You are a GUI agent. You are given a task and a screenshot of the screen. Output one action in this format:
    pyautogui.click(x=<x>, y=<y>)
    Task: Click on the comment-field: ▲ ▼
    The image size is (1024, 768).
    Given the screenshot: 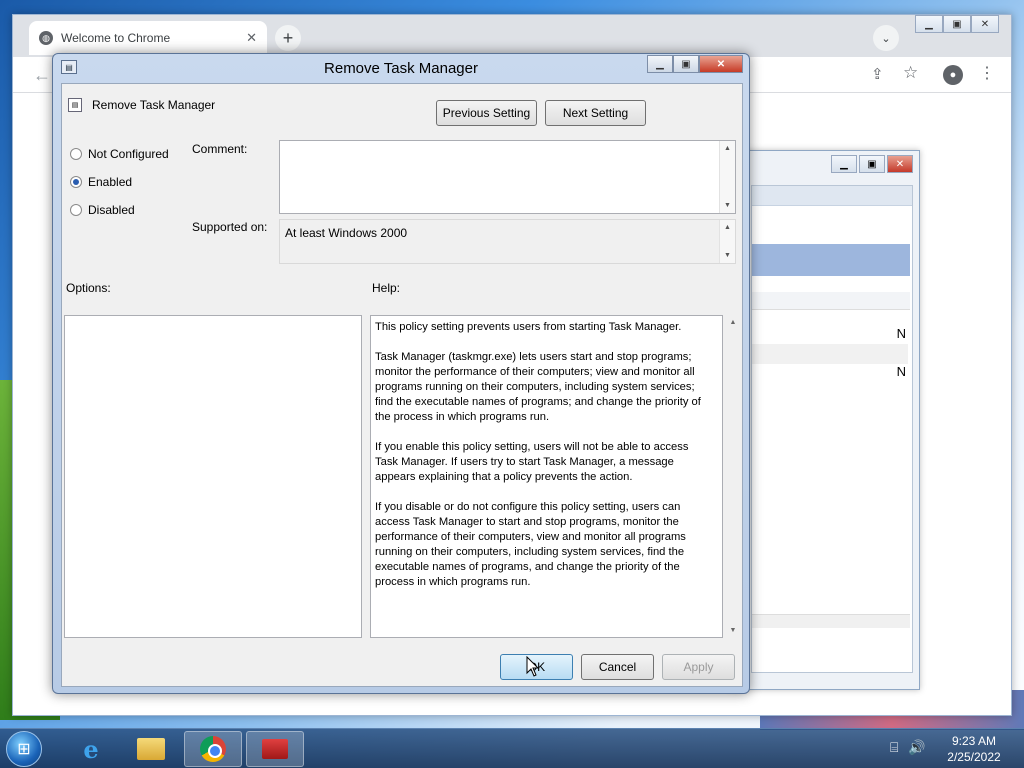 What is the action you would take?
    pyautogui.click(x=507, y=177)
    